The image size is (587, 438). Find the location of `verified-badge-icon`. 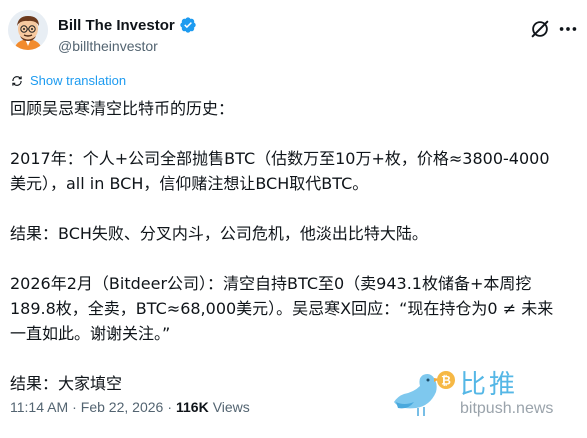

verified-badge-icon is located at coordinates (188, 25).